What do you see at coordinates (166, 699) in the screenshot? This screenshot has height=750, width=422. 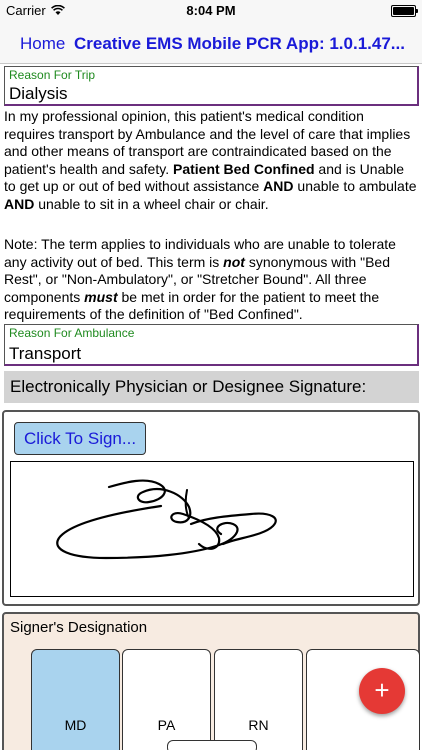 I see `designation-option-pa: PA` at bounding box center [166, 699].